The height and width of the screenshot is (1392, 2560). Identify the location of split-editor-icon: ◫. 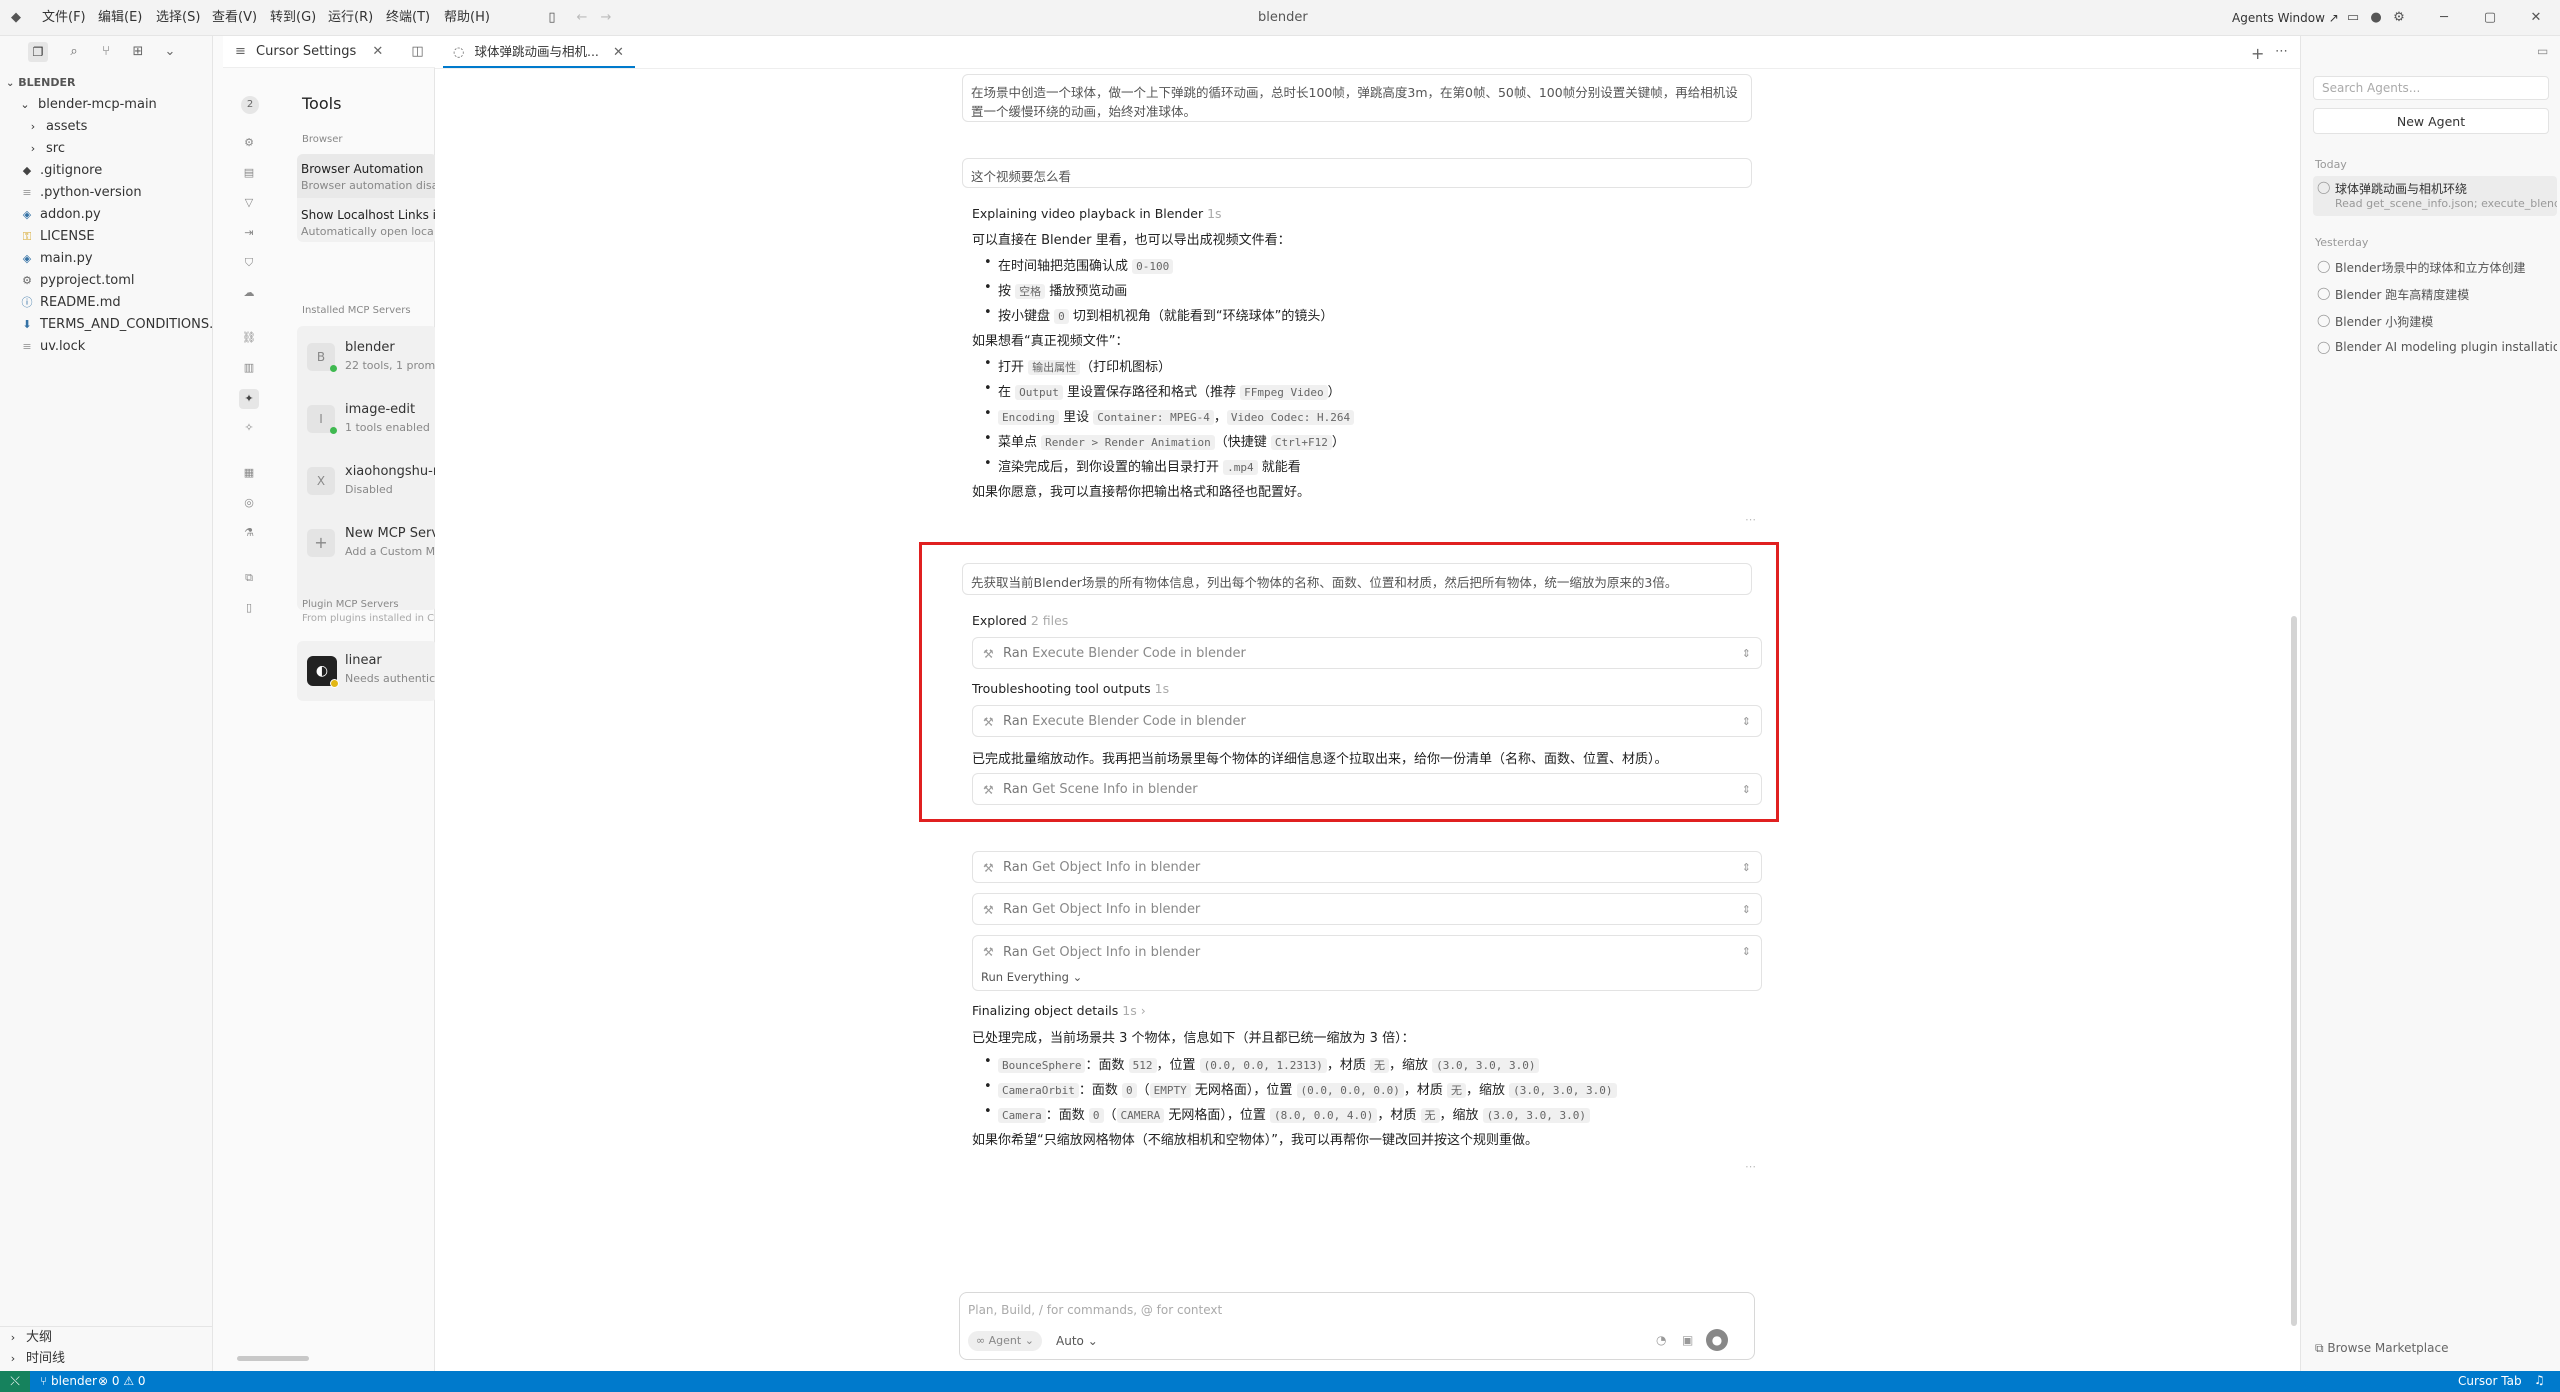
(417, 51).